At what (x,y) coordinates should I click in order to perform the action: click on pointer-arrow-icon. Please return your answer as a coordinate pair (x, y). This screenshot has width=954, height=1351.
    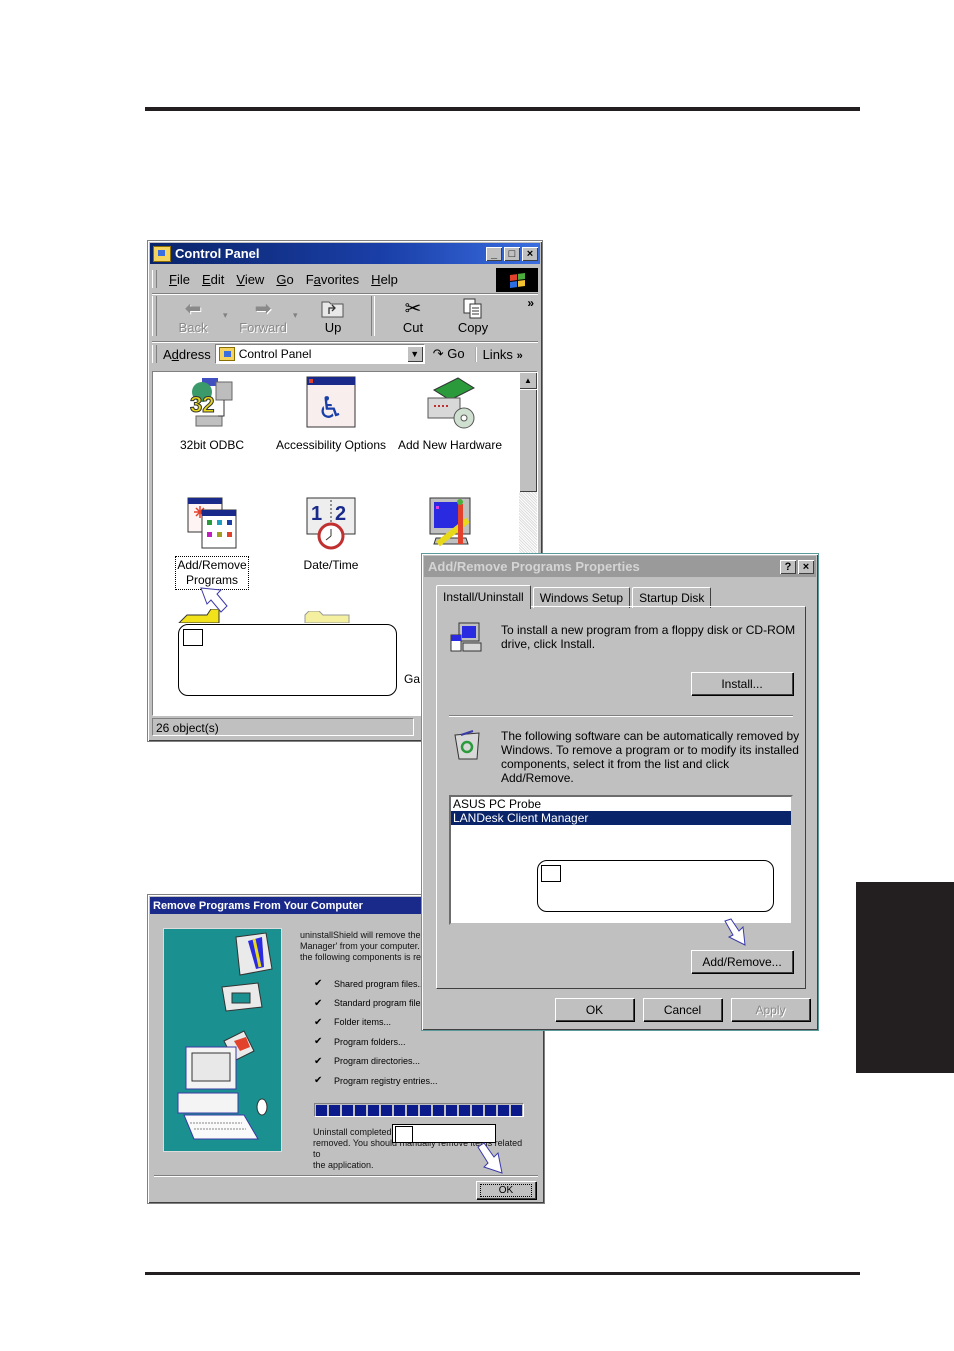
    Looking at the image, I should click on (490, 1158).